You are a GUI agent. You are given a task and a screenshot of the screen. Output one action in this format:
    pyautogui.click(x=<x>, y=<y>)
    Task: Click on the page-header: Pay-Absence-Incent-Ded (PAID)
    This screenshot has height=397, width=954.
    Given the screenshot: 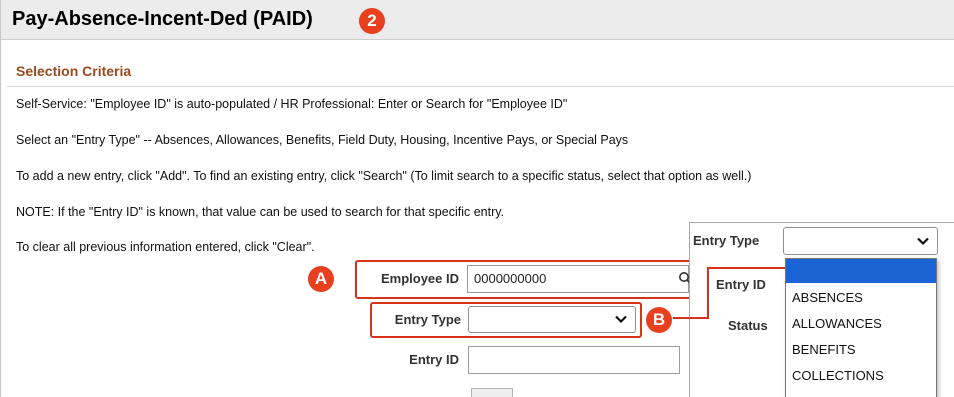 What is the action you would take?
    pyautogui.click(x=477, y=20)
    